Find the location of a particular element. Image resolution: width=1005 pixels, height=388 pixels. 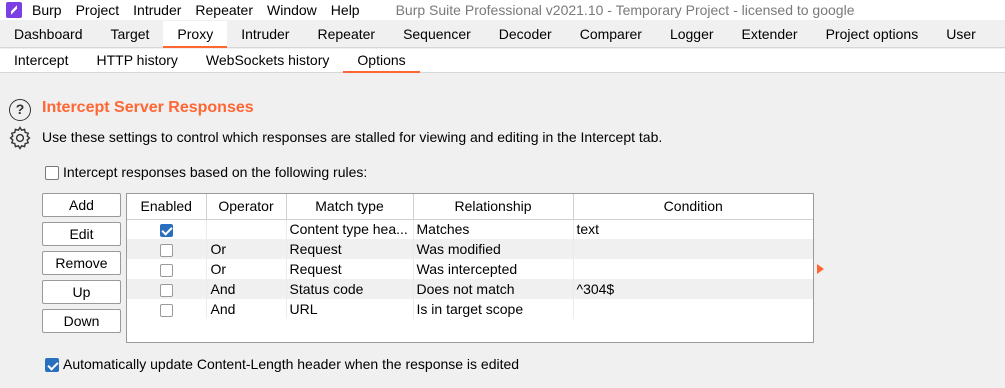

match-type-cell: URL is located at coordinates (350, 309).